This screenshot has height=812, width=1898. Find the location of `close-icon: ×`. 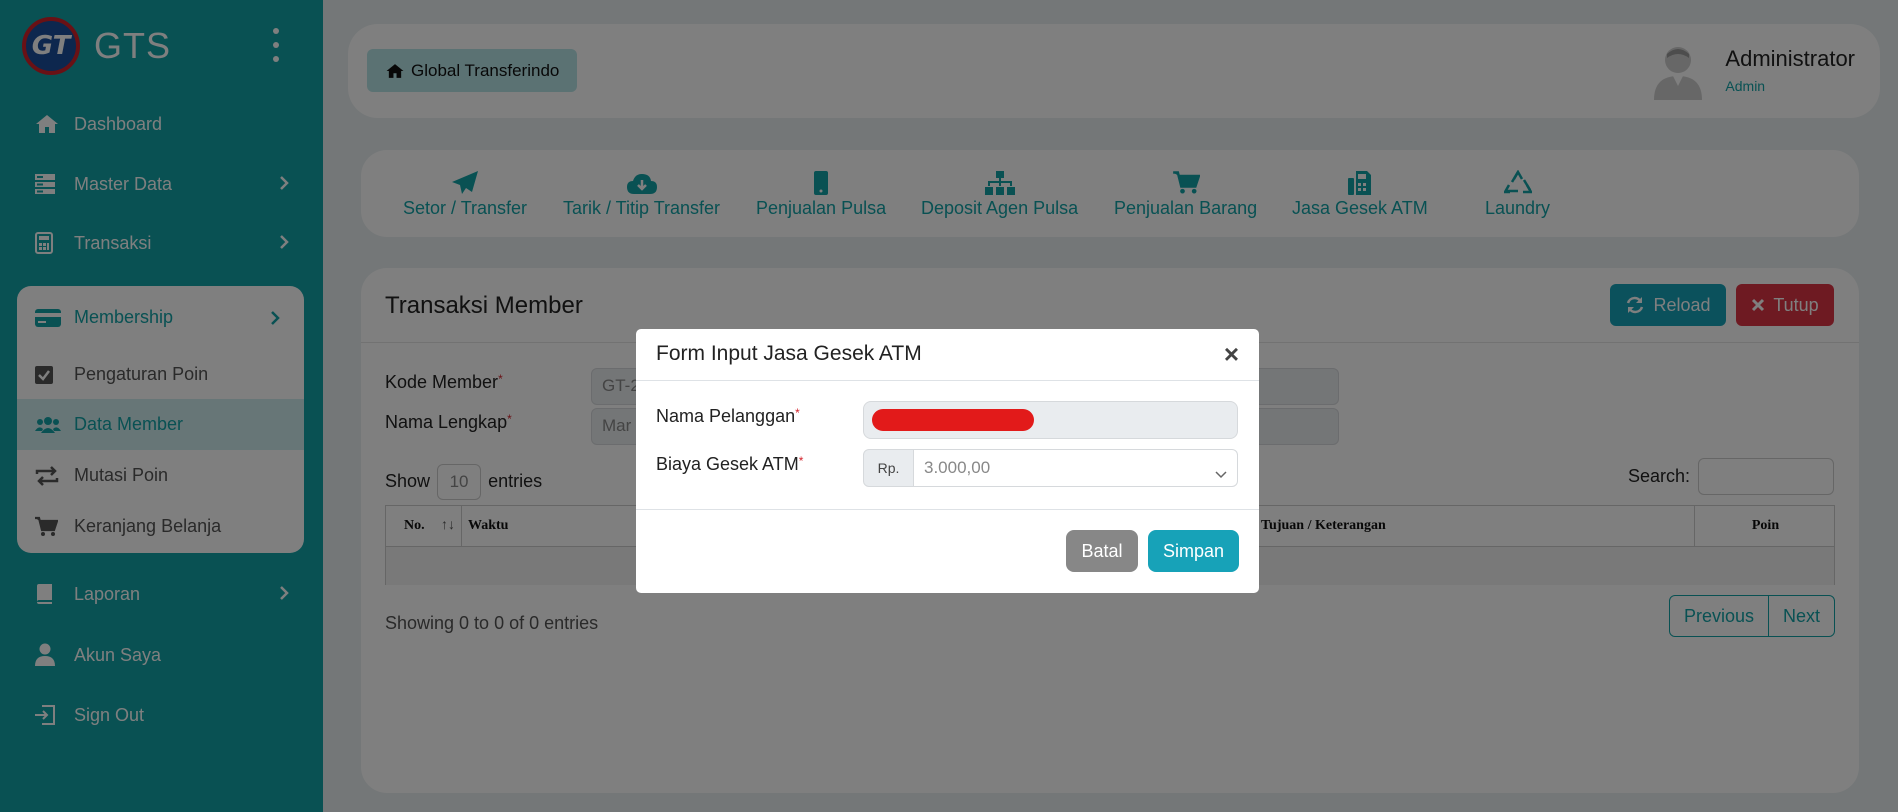

close-icon: × is located at coordinates (1231, 354).